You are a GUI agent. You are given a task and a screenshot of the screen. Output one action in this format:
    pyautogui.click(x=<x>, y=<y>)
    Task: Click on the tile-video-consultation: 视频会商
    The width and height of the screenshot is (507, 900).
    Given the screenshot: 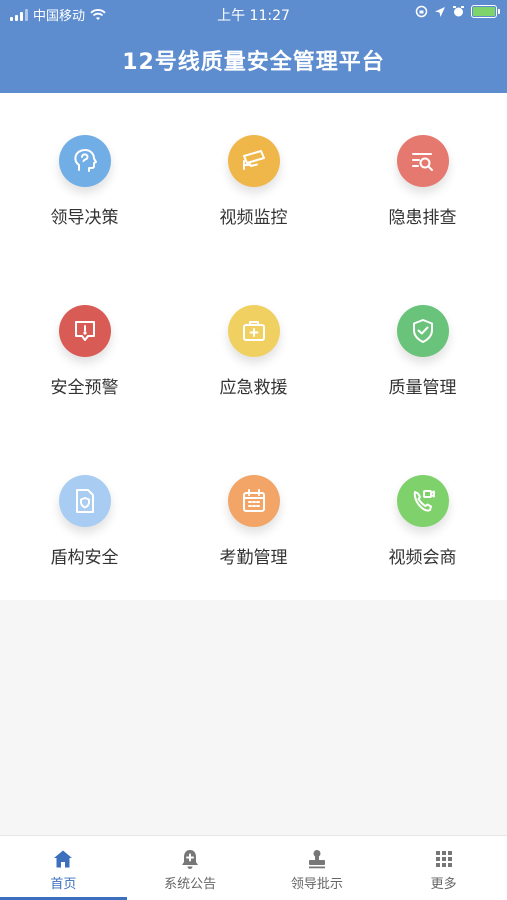 What is the action you would take?
    pyautogui.click(x=422, y=518)
    